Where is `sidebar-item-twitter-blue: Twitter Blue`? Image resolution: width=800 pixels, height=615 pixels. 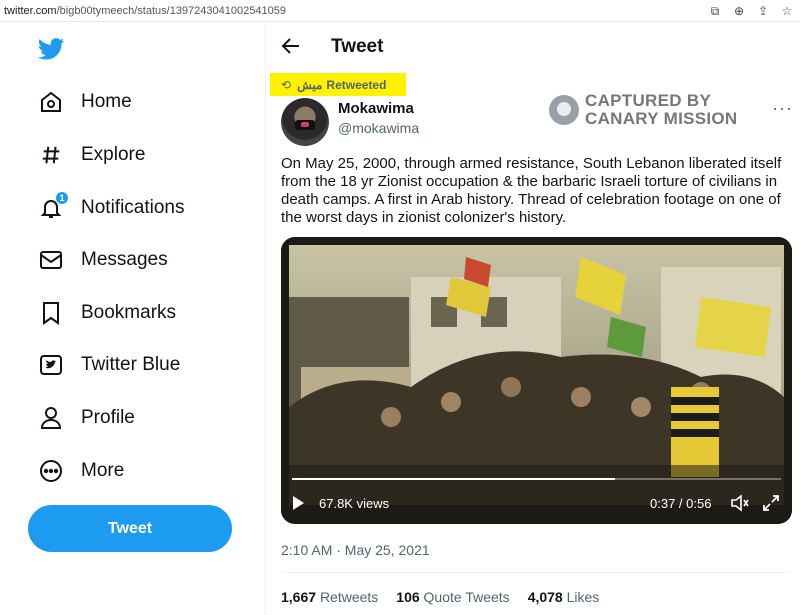 sidebar-item-twitter-blue: Twitter Blue is located at coordinates (109, 365).